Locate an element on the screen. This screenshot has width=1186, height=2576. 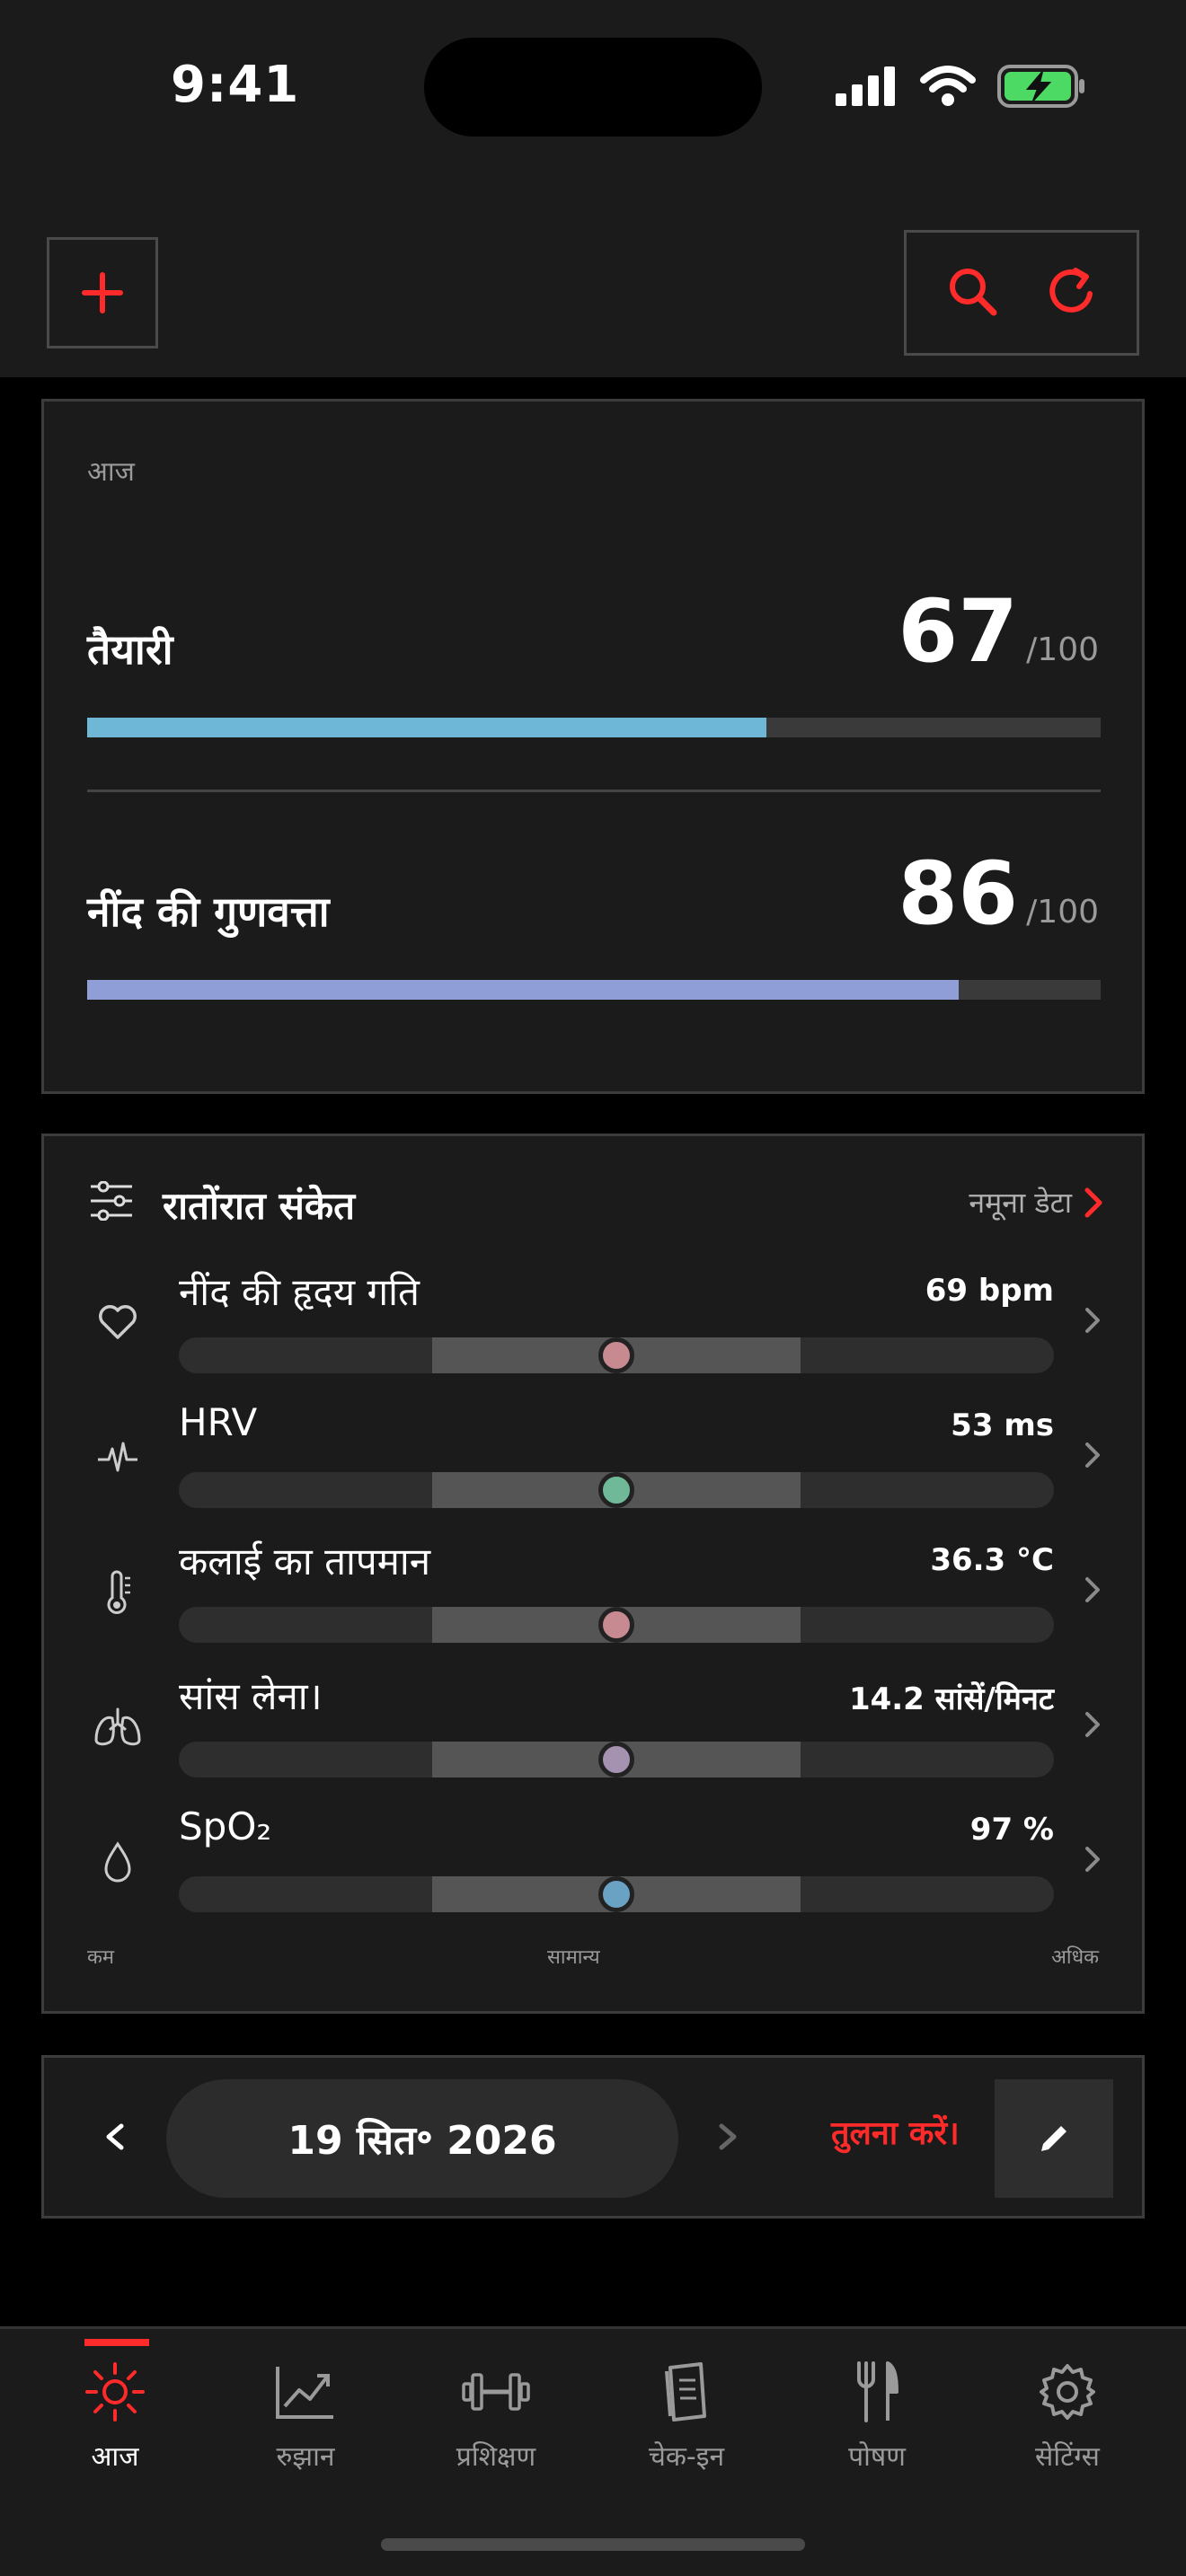
readiness-bar is located at coordinates (594, 727).